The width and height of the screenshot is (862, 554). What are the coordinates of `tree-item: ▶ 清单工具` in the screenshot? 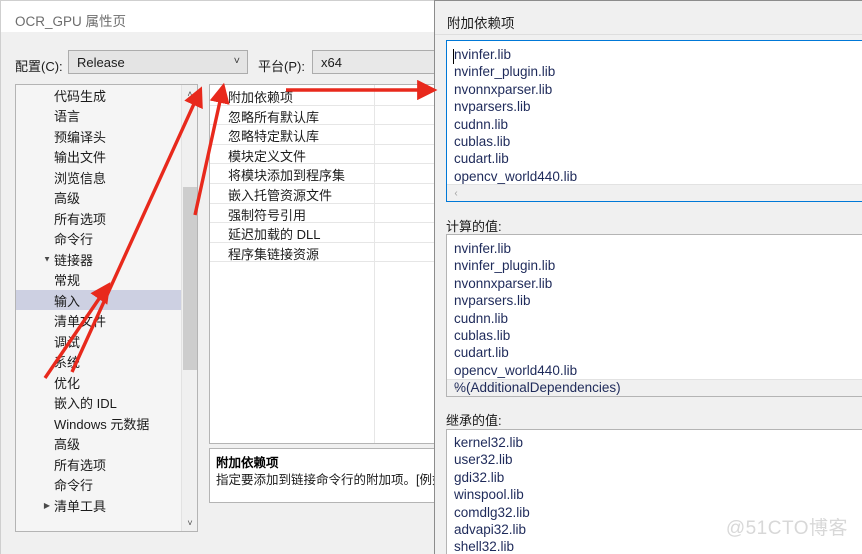 It's located at (99, 505).